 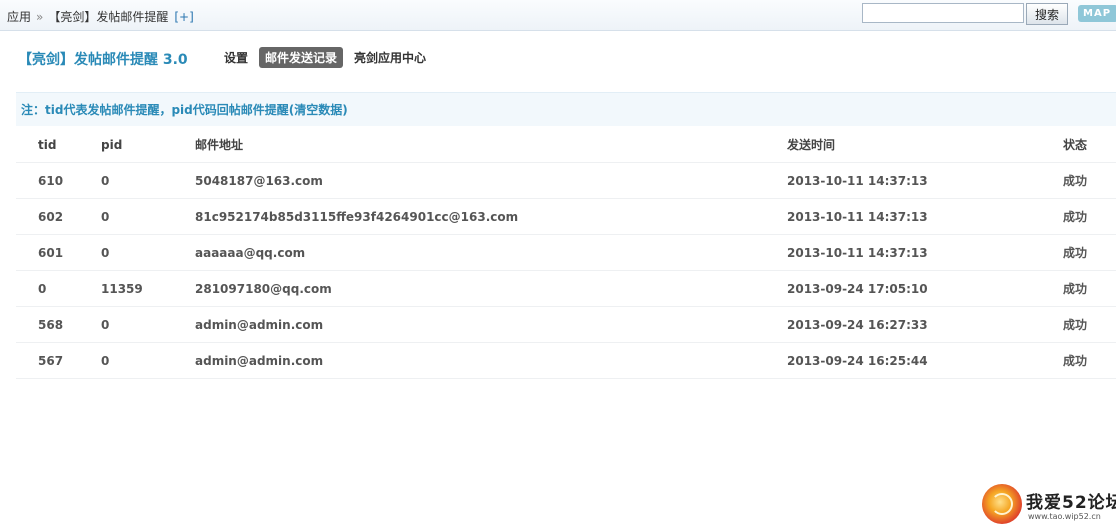 What do you see at coordinates (58, 145) in the screenshot?
I see `header-tid: tid` at bounding box center [58, 145].